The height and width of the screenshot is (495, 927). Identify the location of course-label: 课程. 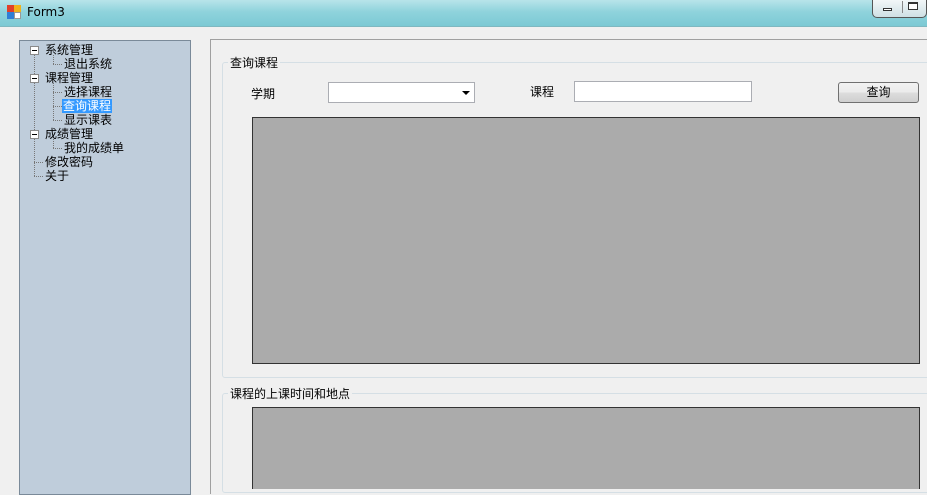
(542, 92).